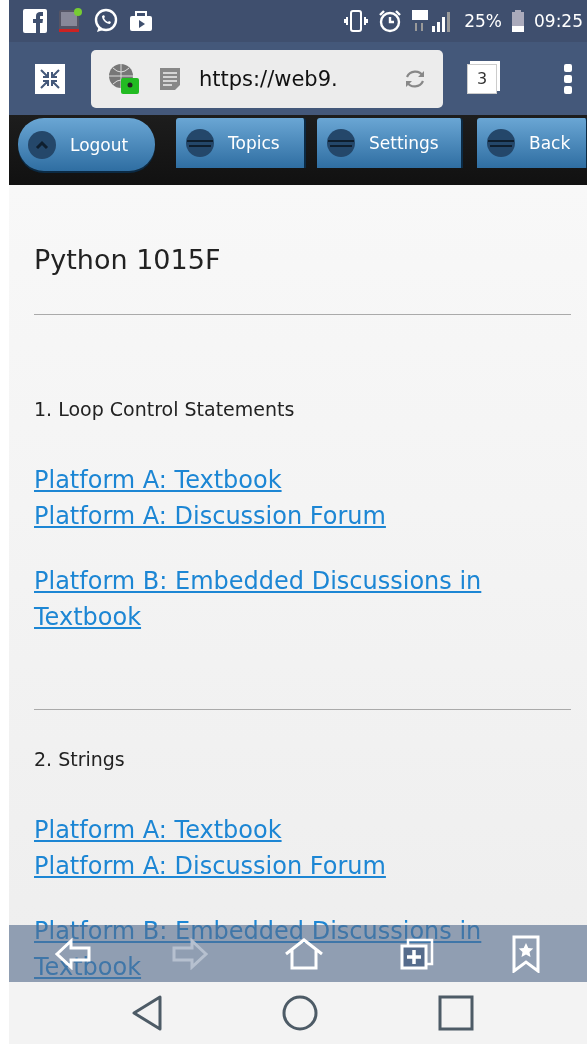  Describe the element at coordinates (170, 78) in the screenshot. I see `page-icon` at that location.